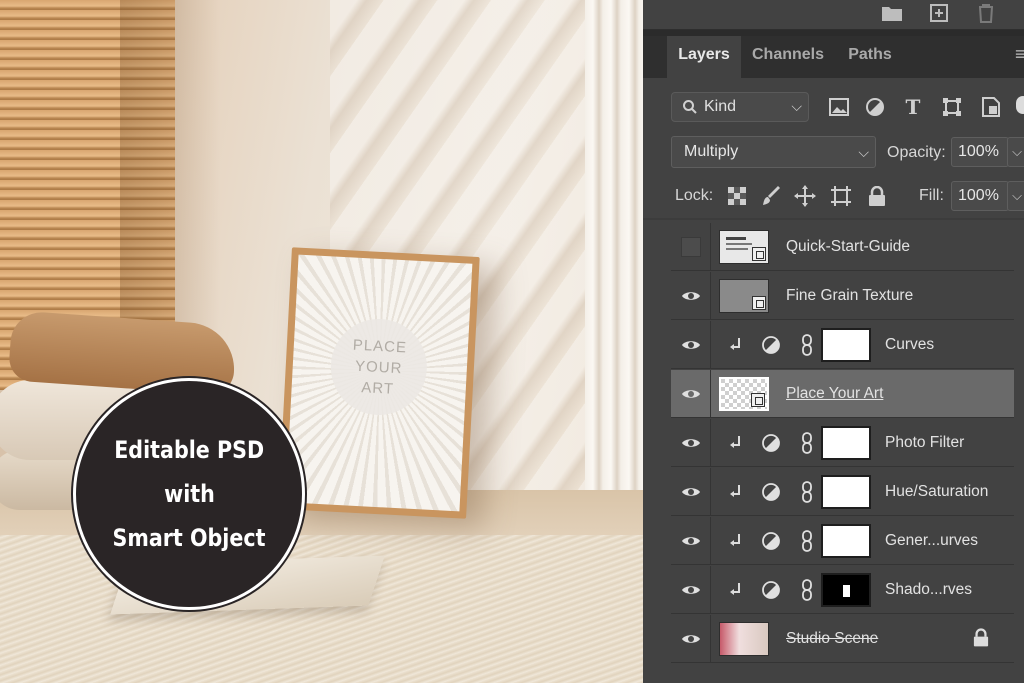 The width and height of the screenshot is (1024, 683). What do you see at coordinates (1019, 54) in the screenshot?
I see `panel-menu-icon: ≡` at bounding box center [1019, 54].